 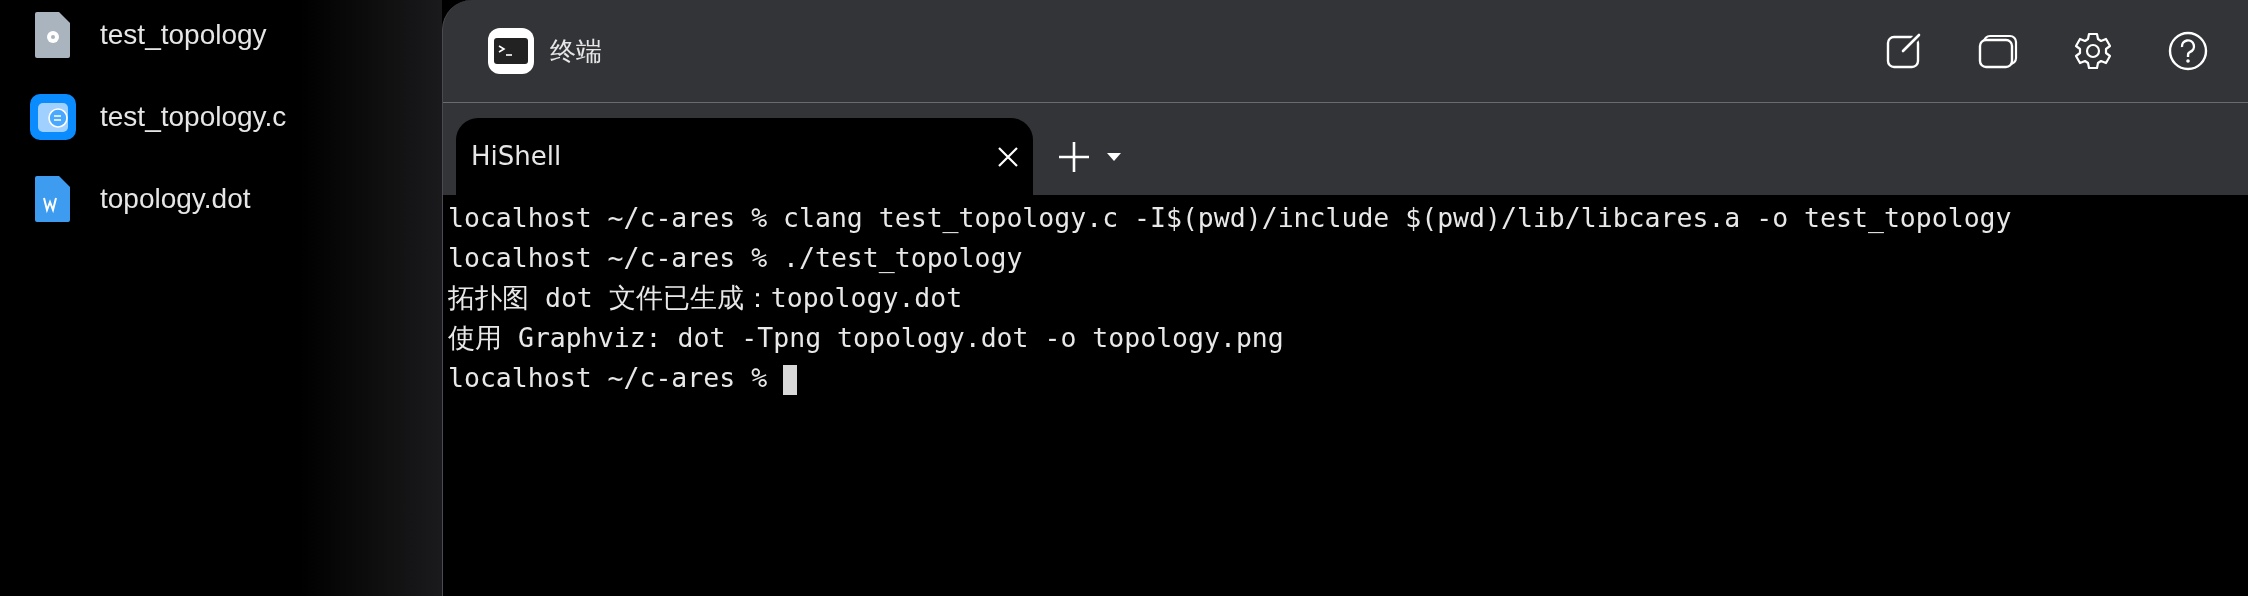 What do you see at coordinates (2188, 51) in the screenshot?
I see `help-button` at bounding box center [2188, 51].